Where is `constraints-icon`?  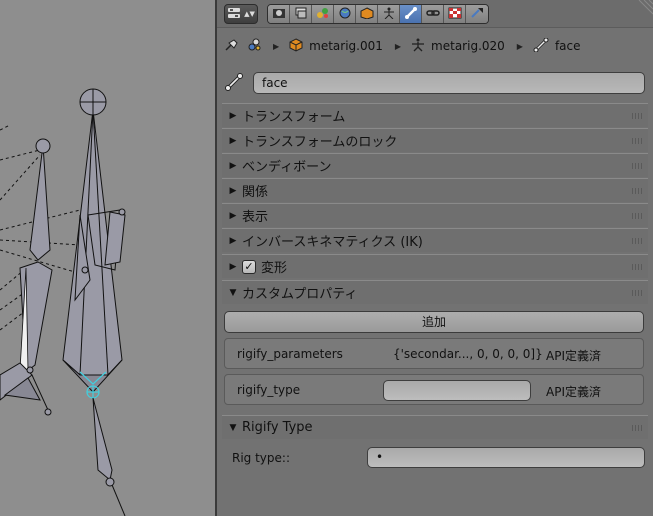 constraints-icon is located at coordinates (432, 14).